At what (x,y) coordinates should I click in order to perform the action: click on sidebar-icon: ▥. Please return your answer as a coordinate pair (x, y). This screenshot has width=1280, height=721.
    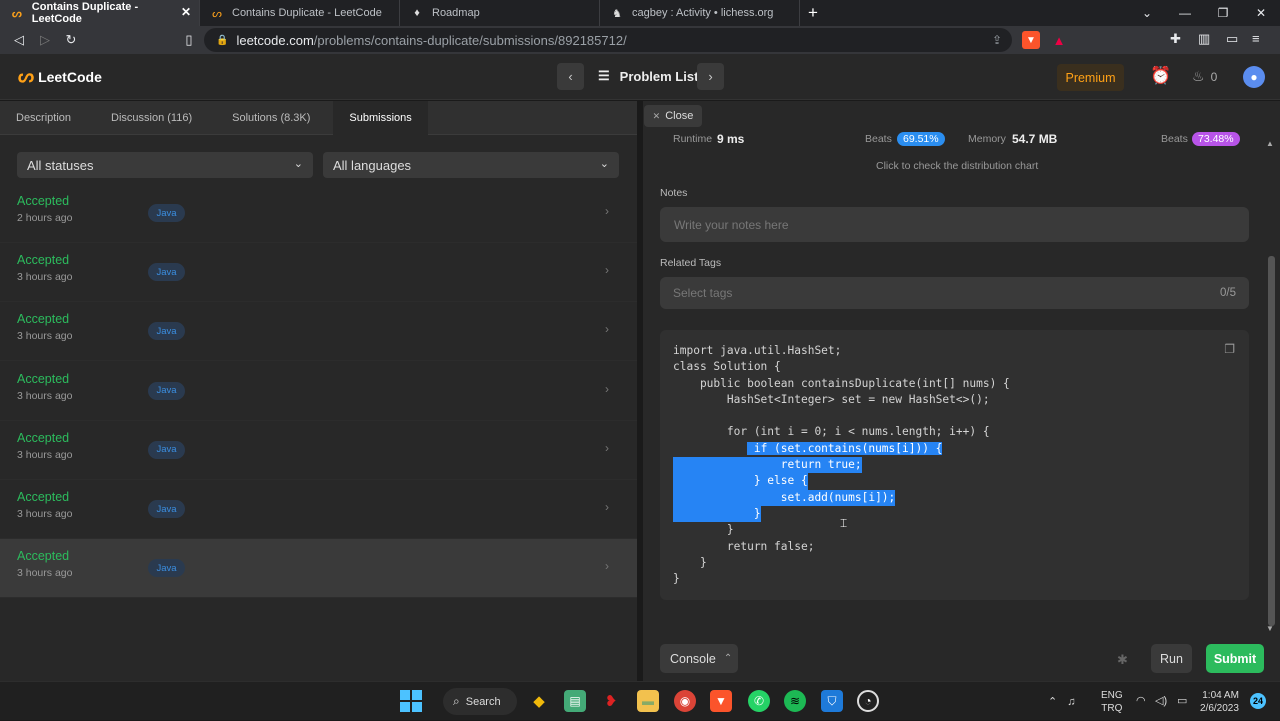
    Looking at the image, I should click on (1204, 39).